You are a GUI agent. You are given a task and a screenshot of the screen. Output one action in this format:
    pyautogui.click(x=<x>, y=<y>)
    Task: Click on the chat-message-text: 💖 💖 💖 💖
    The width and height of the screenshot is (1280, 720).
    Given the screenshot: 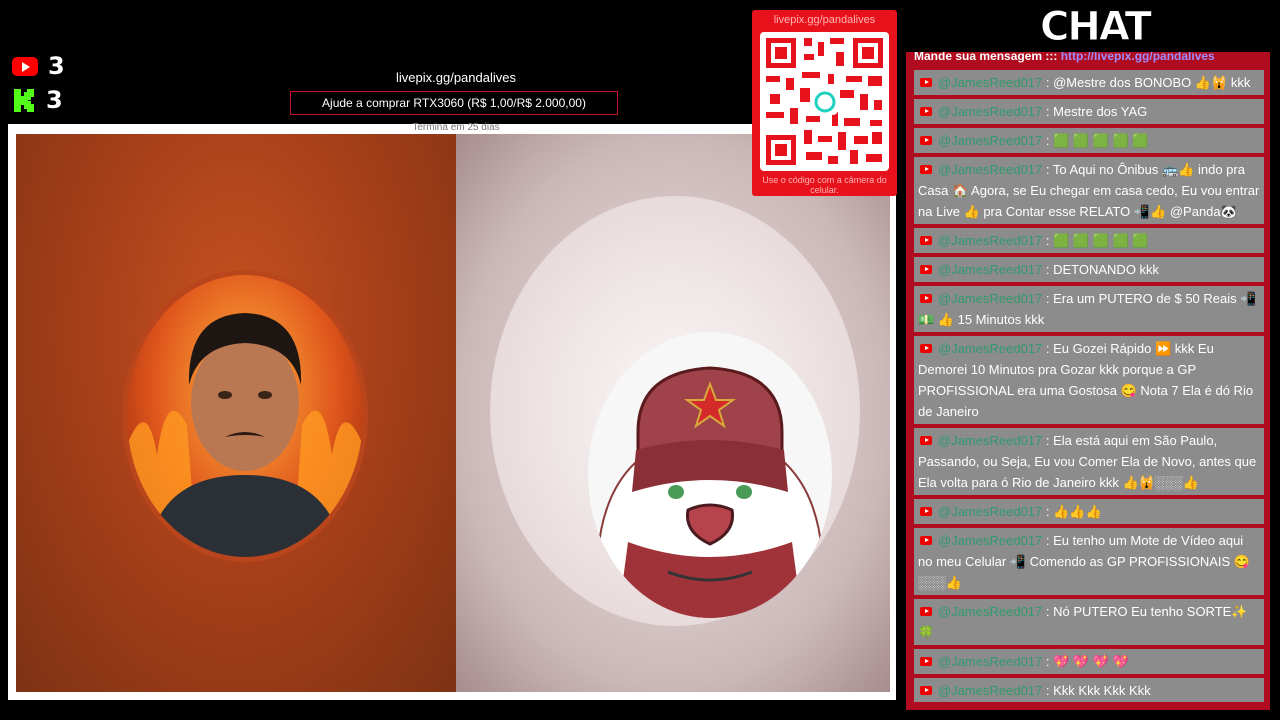 What is the action you would take?
    pyautogui.click(x=1091, y=661)
    